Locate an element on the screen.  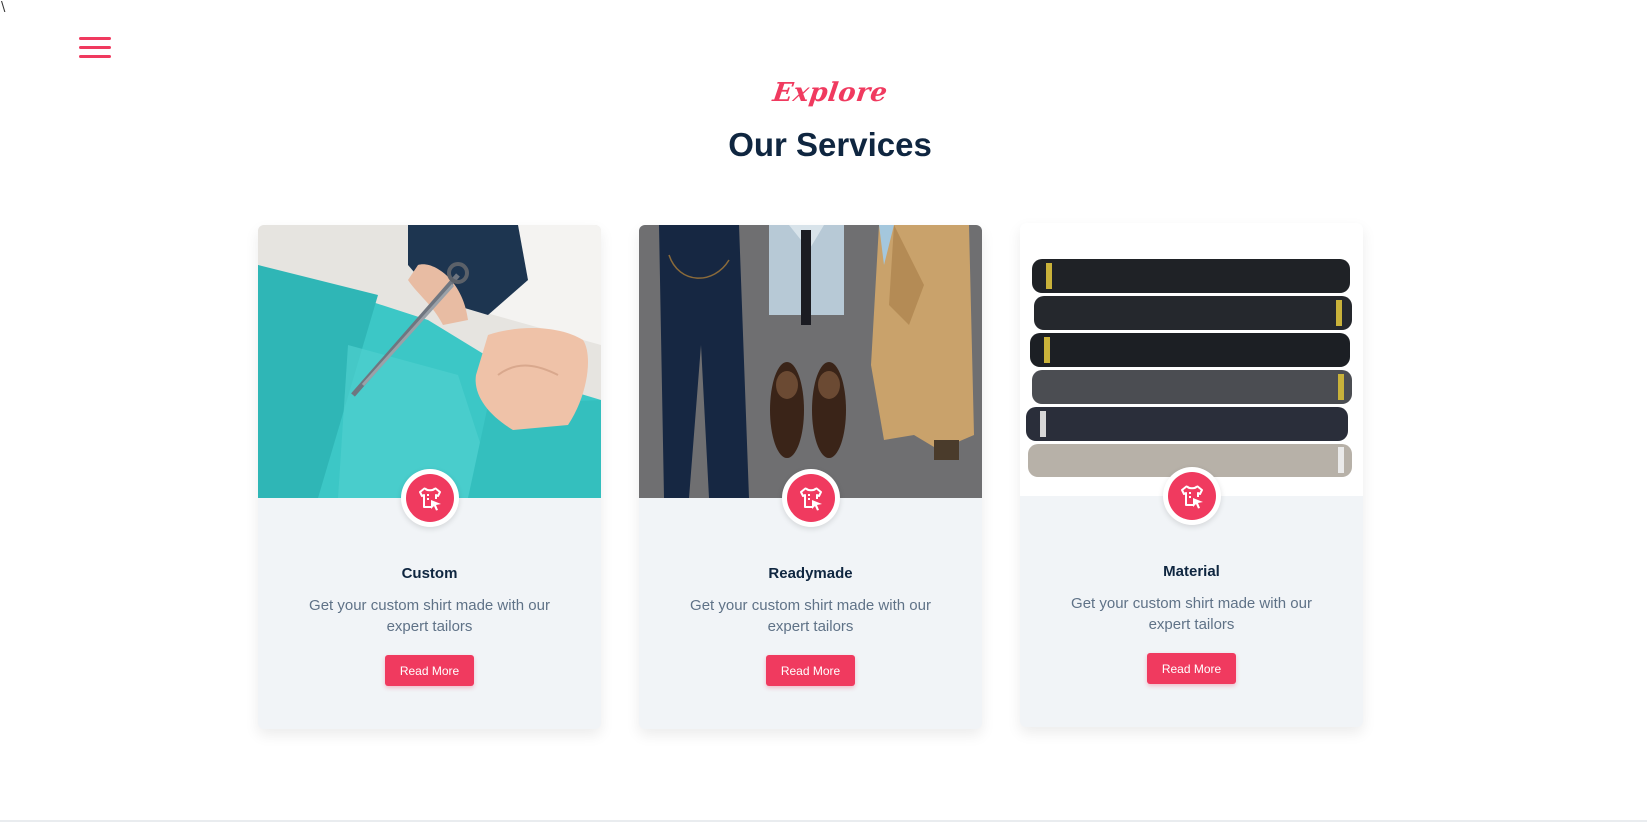
service-title: Material is located at coordinates (1191, 571).